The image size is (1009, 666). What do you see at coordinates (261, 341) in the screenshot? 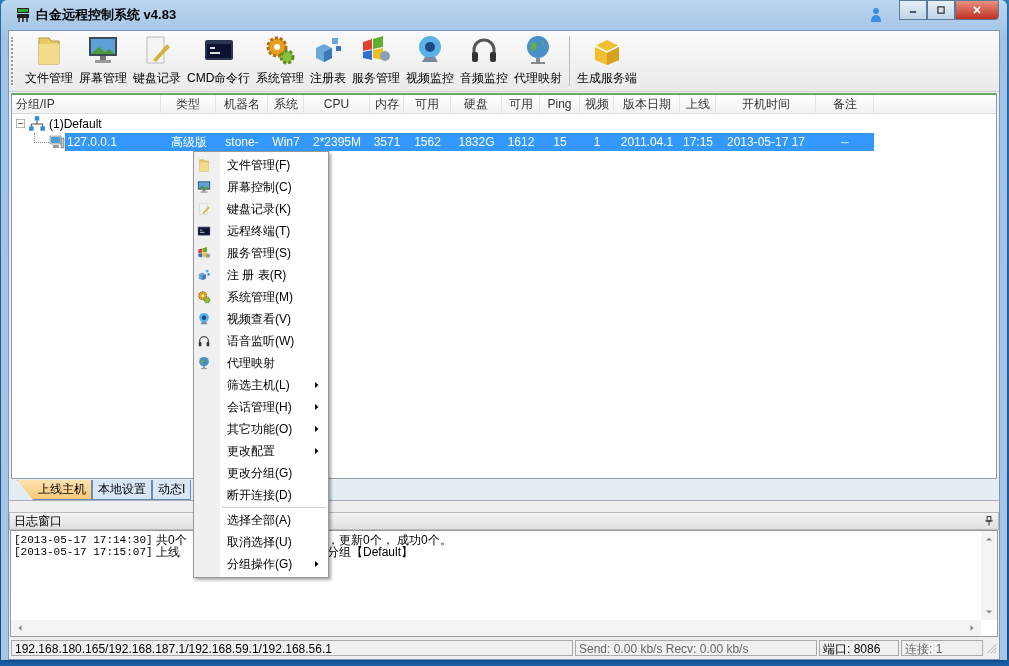
I see `menu-item: 语音监听(W)` at bounding box center [261, 341].